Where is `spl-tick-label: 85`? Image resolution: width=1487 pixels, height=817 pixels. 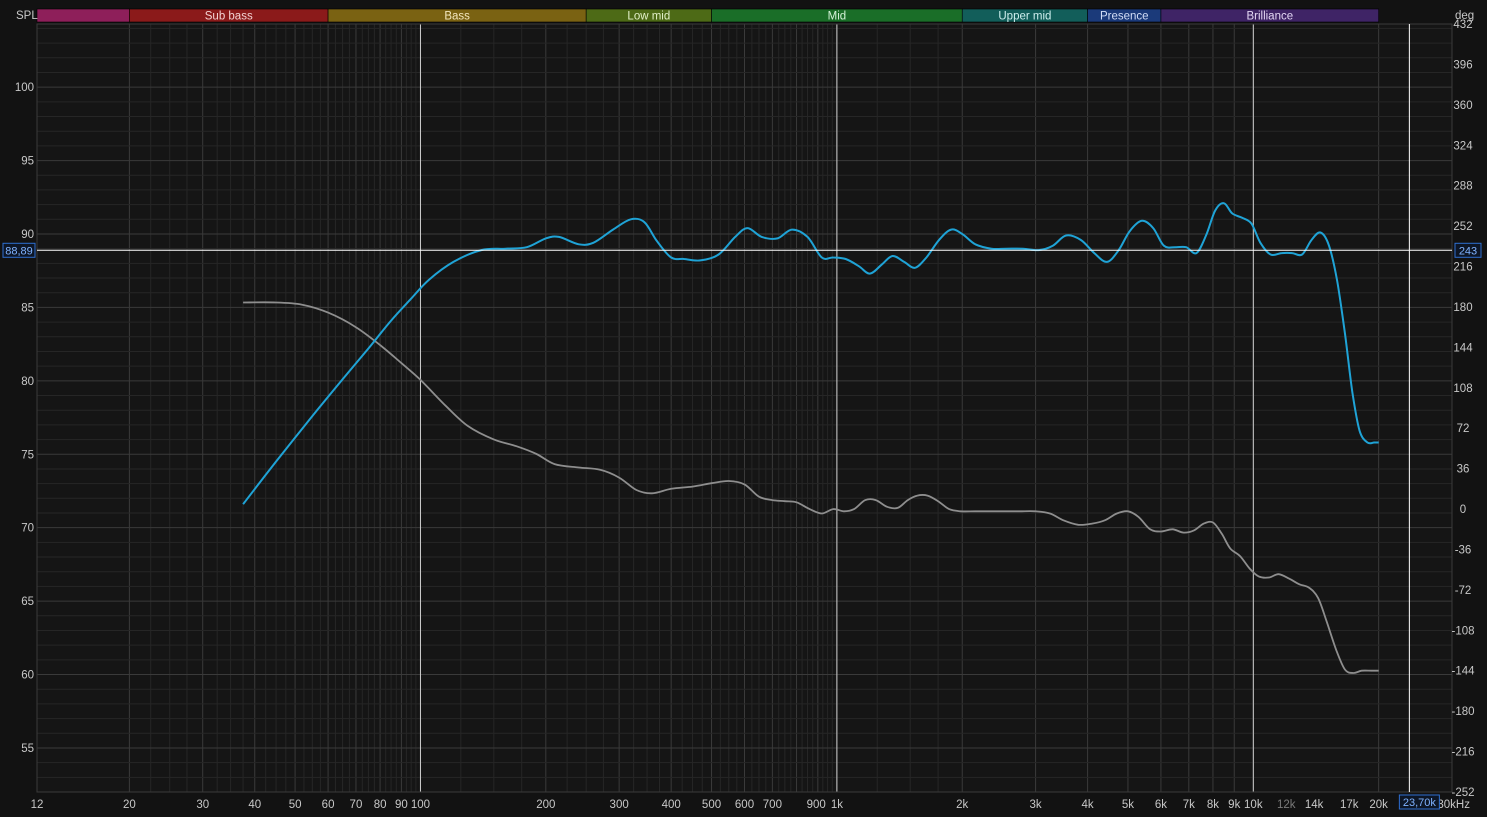 spl-tick-label: 85 is located at coordinates (27, 308).